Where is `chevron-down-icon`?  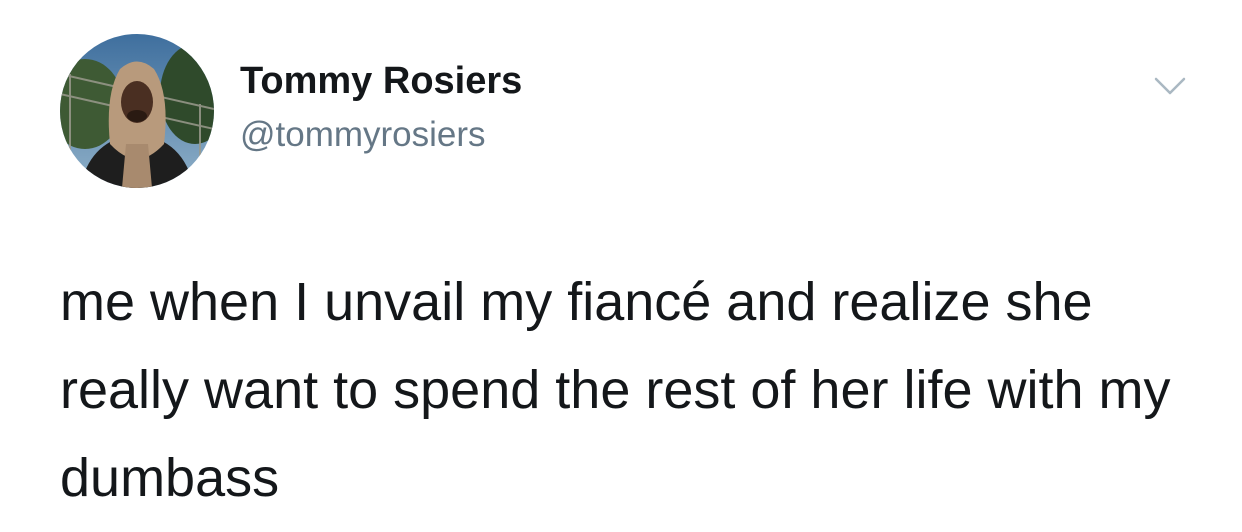 chevron-down-icon is located at coordinates (1170, 85).